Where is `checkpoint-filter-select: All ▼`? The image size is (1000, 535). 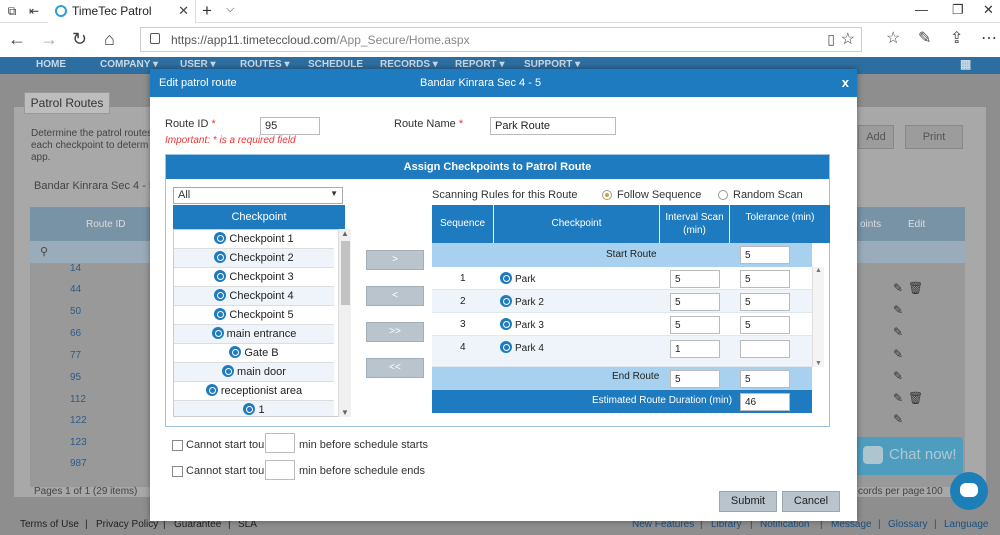 checkpoint-filter-select: All ▼ is located at coordinates (258, 195).